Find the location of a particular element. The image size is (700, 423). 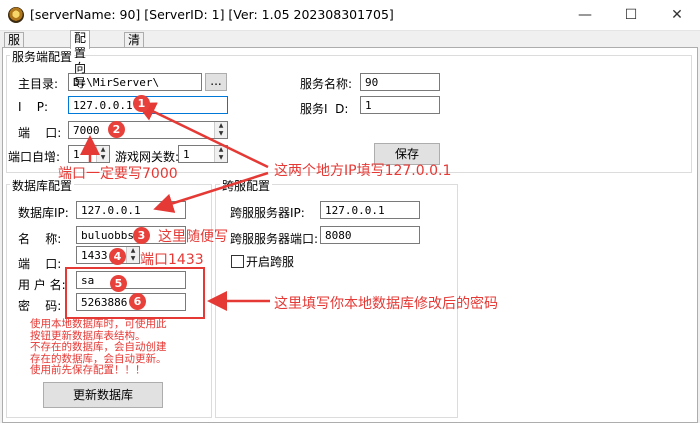

badge-6: 6 is located at coordinates (137, 301).